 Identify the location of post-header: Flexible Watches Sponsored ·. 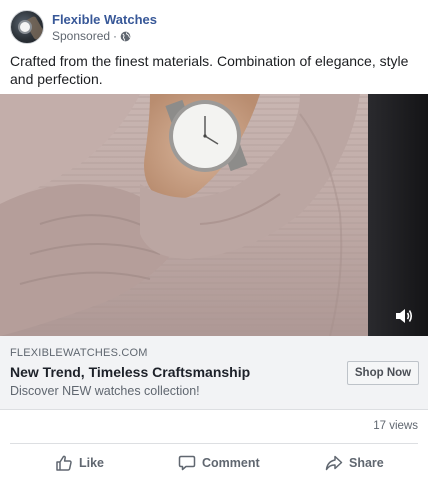
(214, 25).